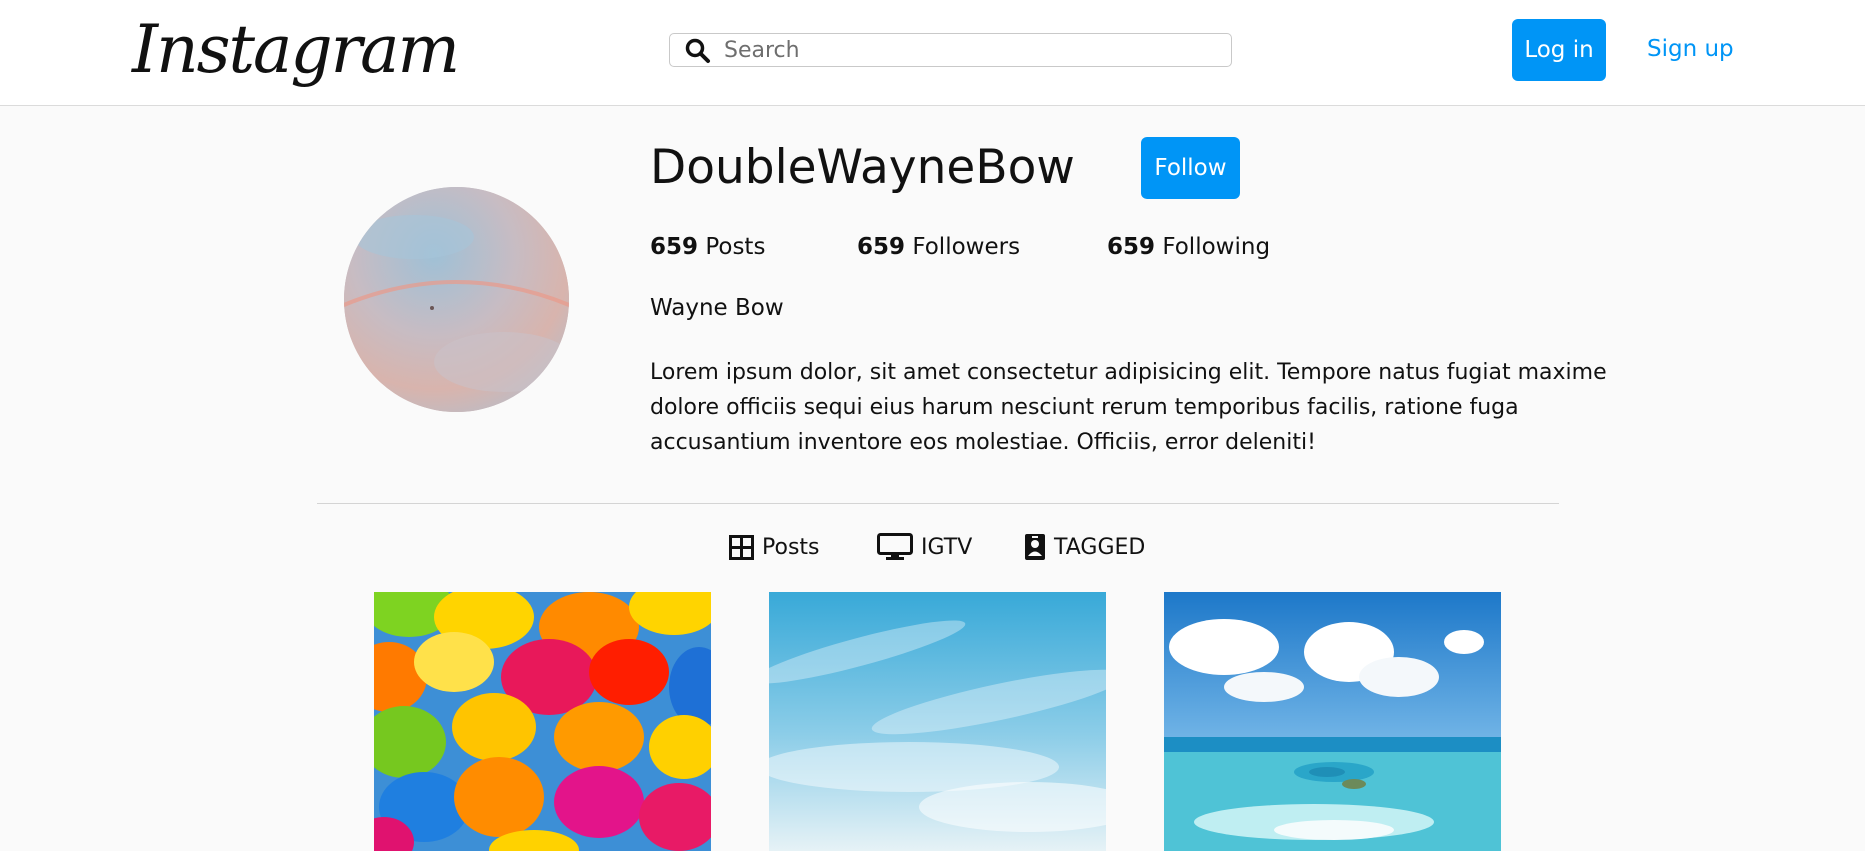 The image size is (1865, 851). I want to click on tab-igtv: IGTV, so click(924, 547).